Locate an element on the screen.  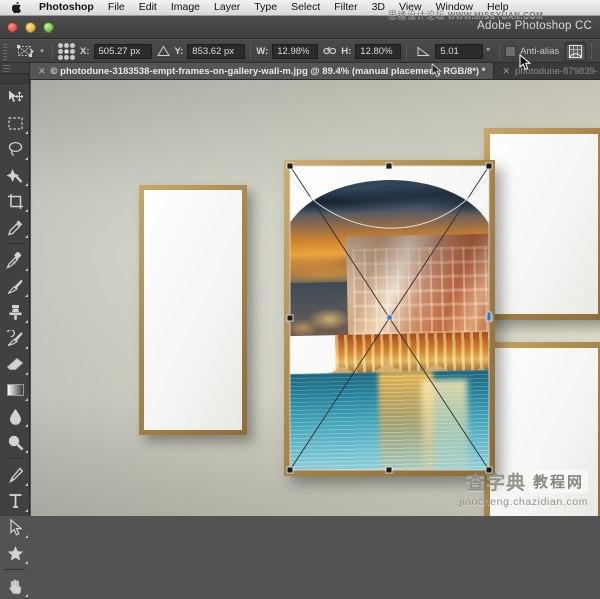
watermark-bottom-row: 查字典 教程网 is located at coordinates (523, 481).